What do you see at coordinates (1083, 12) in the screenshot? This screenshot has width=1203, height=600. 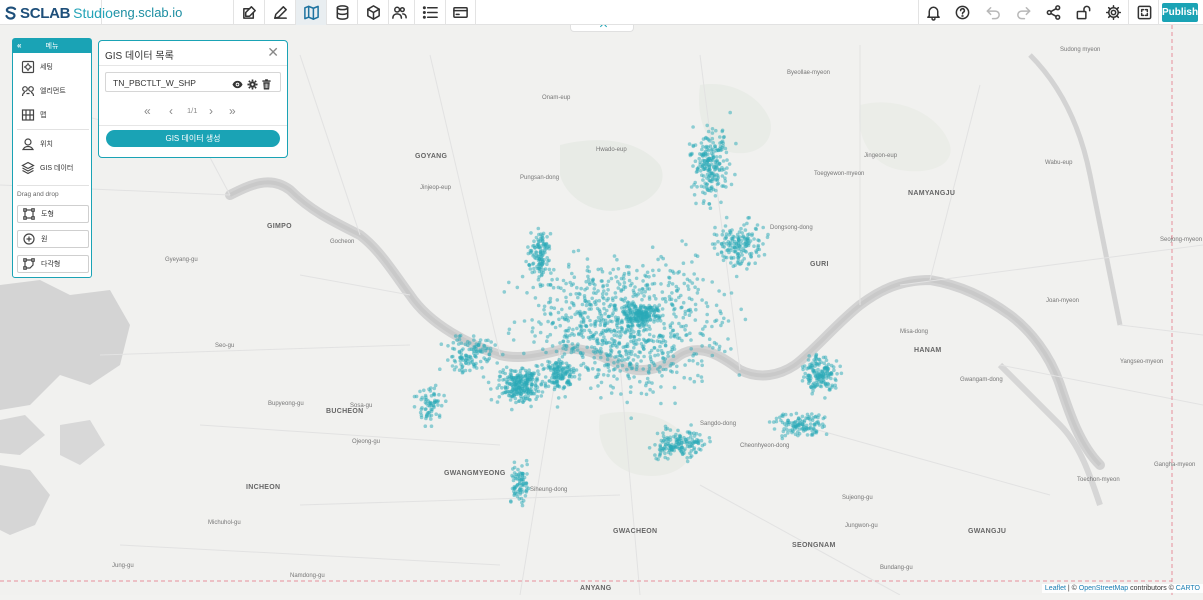 I see `unlock-button` at bounding box center [1083, 12].